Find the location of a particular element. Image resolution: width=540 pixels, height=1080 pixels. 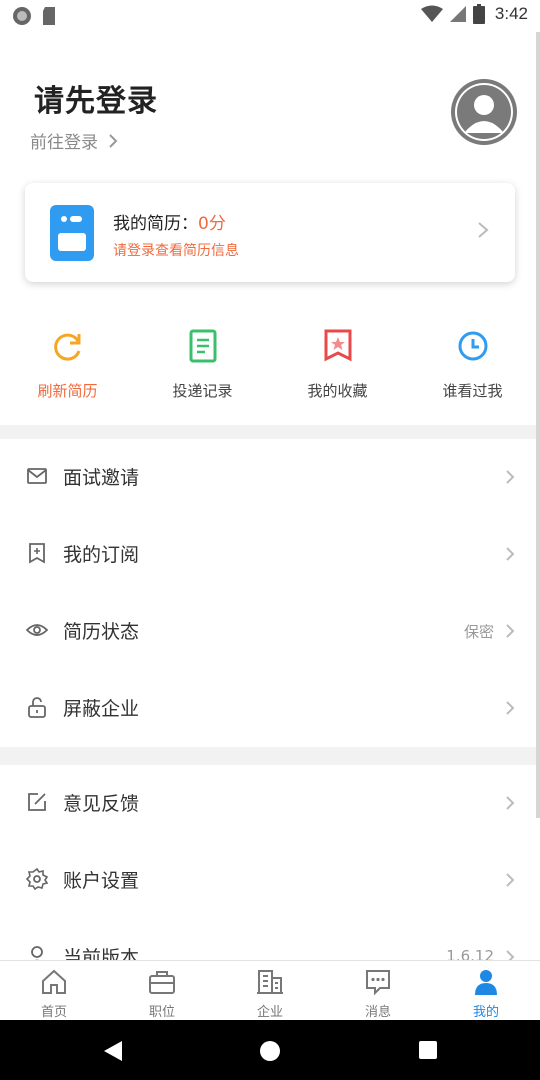

avatar is located at coordinates (484, 112).